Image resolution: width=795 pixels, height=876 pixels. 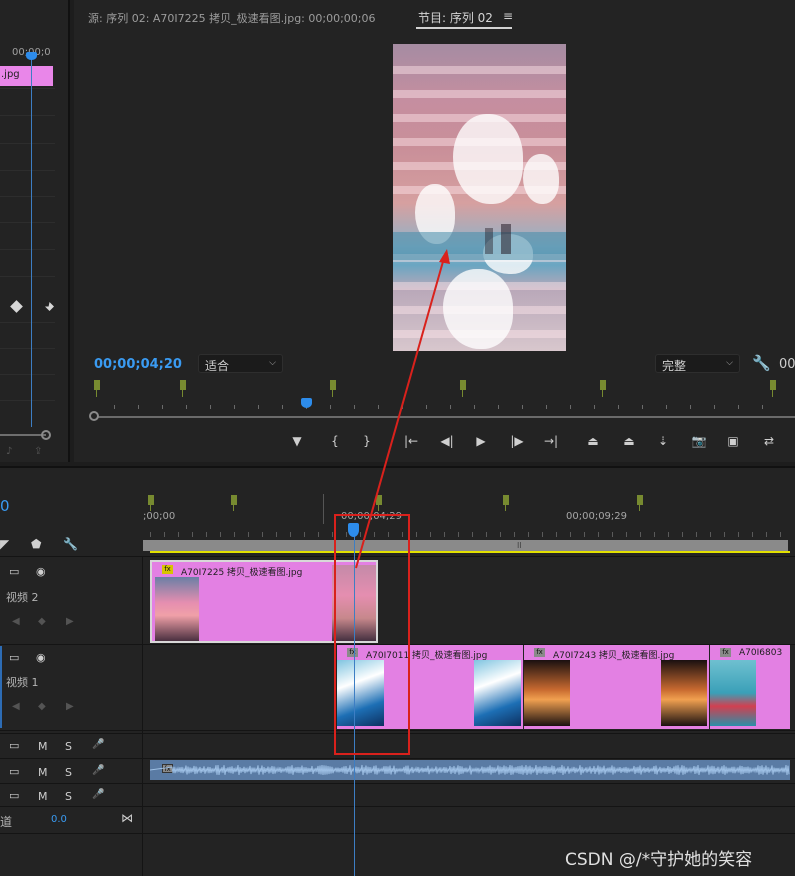 I want to click on toggle-proxies-button: ⇄, so click(x=769, y=441).